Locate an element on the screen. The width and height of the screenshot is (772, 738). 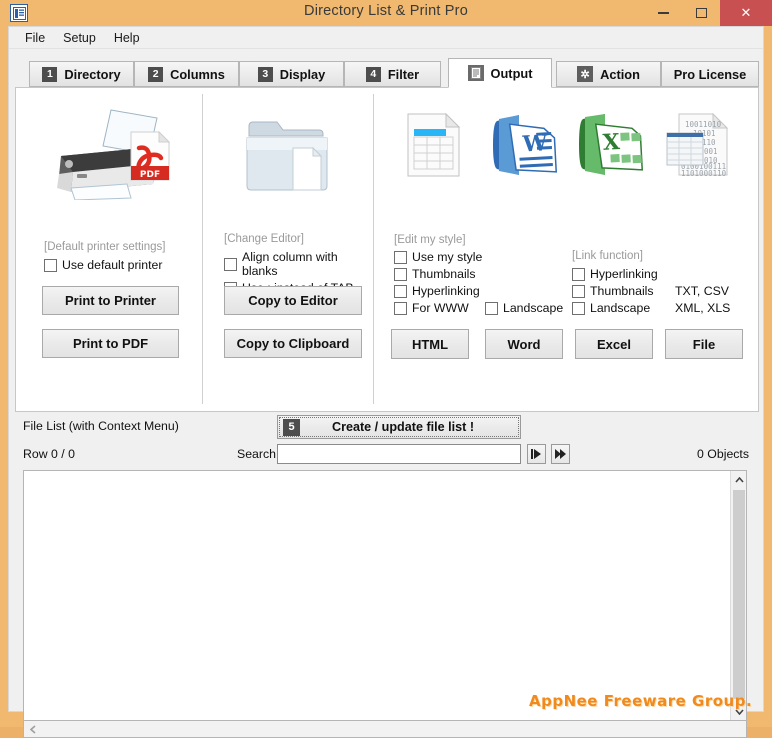
format-note-txt-csv: TXT, CSV is located at coordinates (702, 291).